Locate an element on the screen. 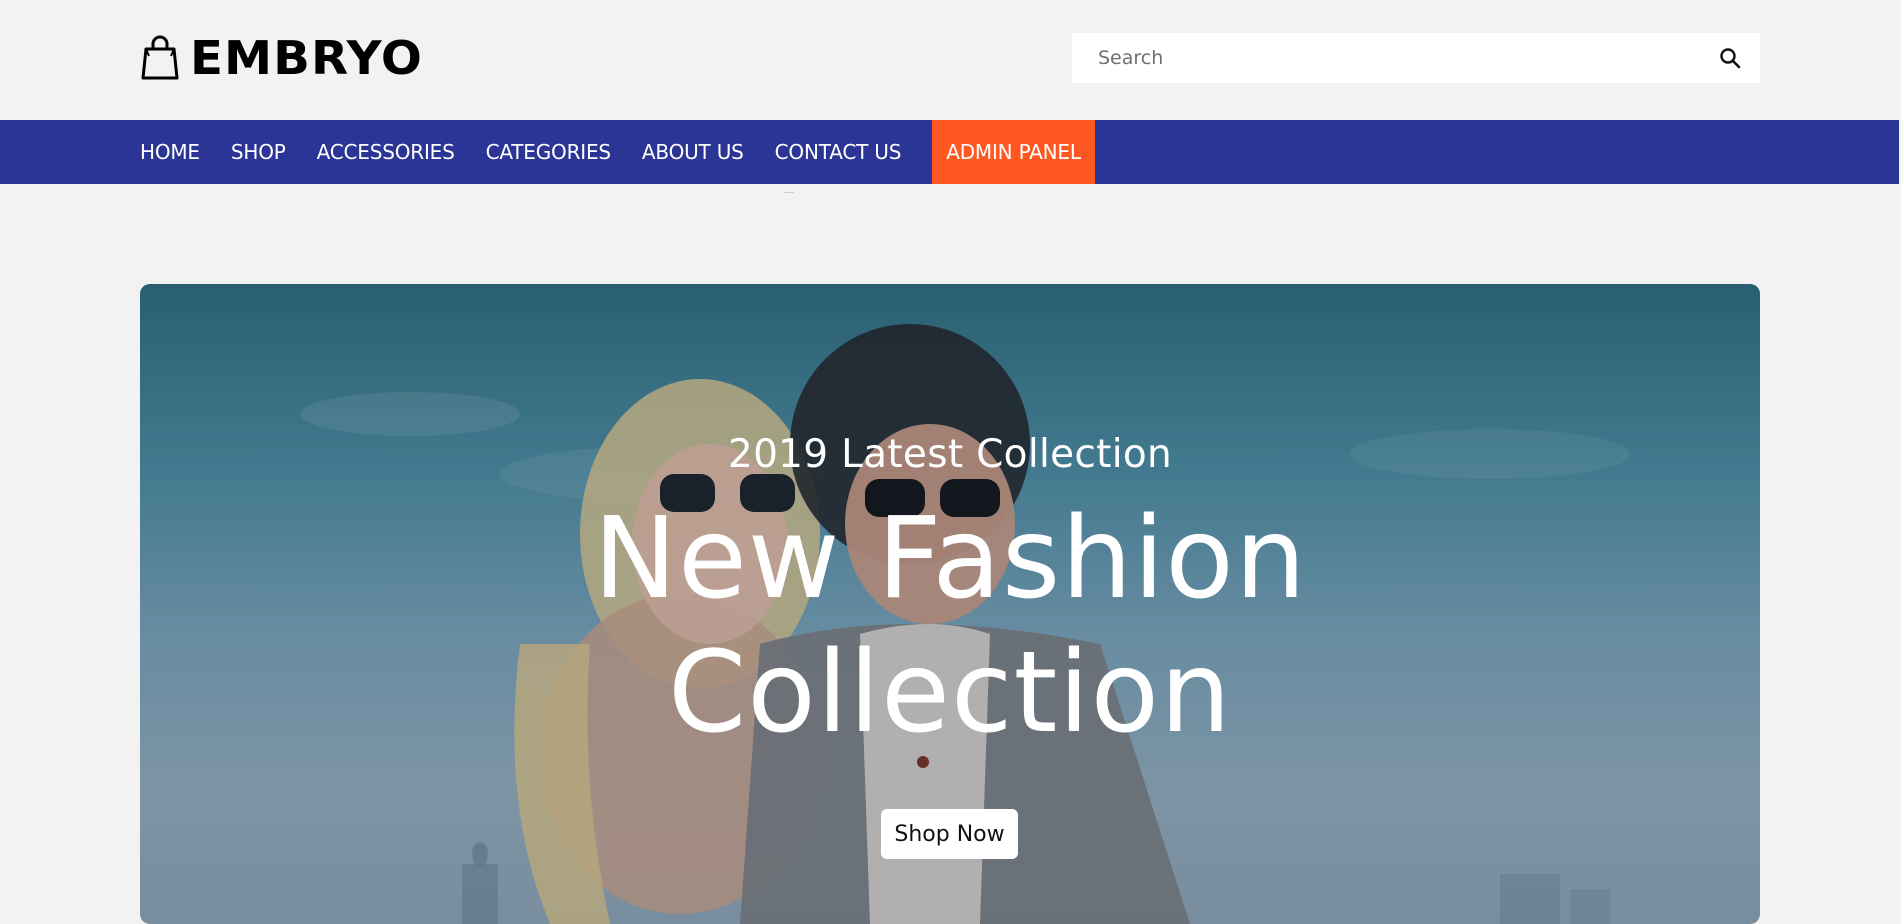 This screenshot has height=924, width=1901. search-bar is located at coordinates (1416, 58).